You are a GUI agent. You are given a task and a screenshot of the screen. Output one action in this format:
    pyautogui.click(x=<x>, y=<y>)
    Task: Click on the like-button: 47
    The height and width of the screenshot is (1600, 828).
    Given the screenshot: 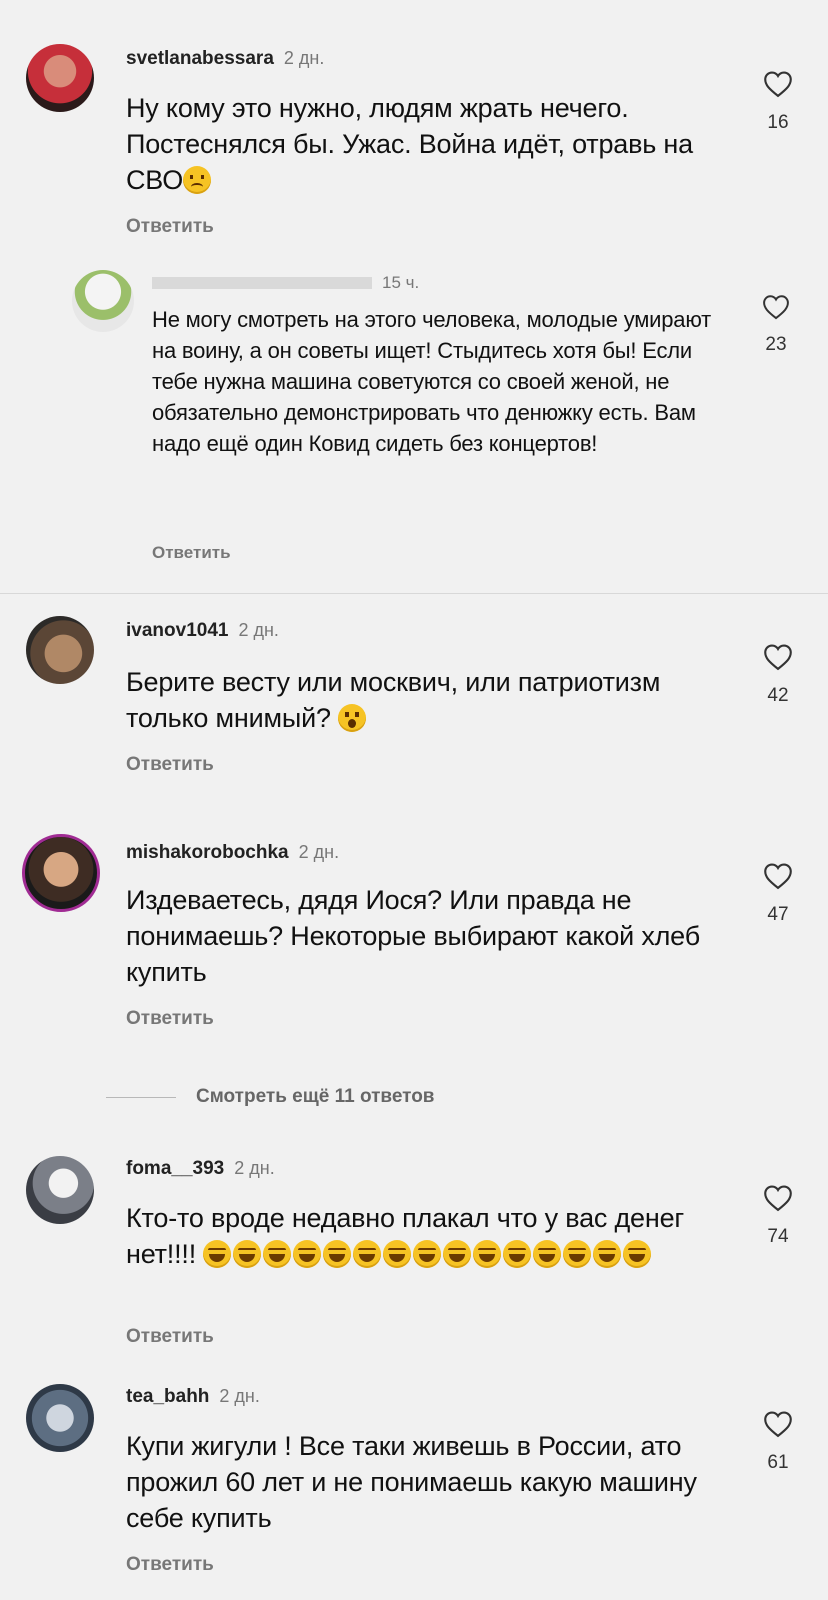 What is the action you would take?
    pyautogui.click(x=778, y=894)
    